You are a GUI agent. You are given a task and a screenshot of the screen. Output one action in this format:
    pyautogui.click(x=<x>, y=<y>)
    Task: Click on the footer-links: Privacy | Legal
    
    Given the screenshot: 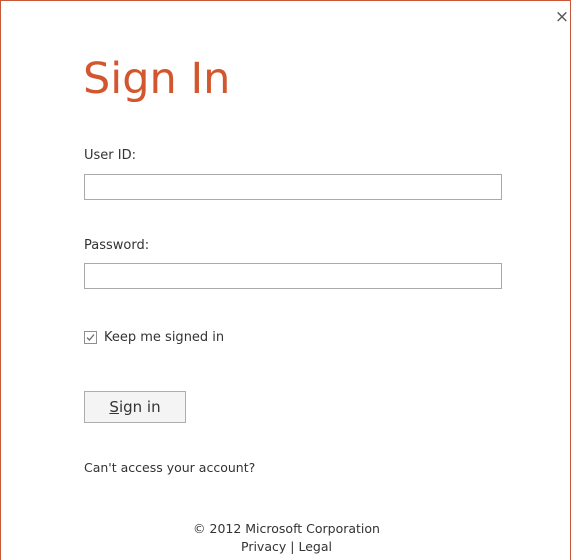 What is the action you would take?
    pyautogui.click(x=286, y=547)
    